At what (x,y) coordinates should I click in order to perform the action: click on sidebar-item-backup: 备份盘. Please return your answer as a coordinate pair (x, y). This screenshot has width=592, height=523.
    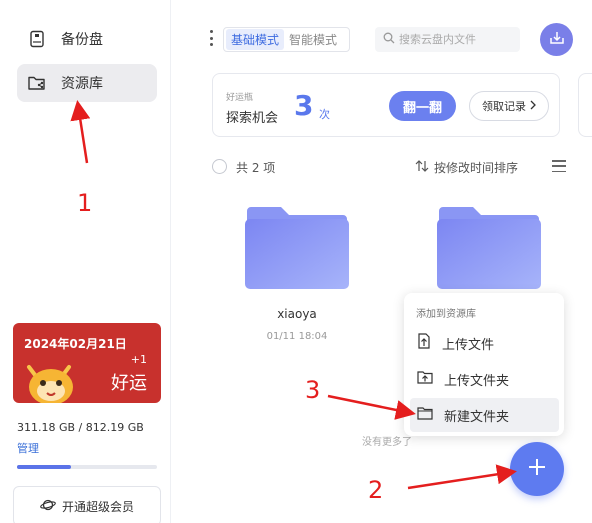
    Looking at the image, I should click on (87, 39).